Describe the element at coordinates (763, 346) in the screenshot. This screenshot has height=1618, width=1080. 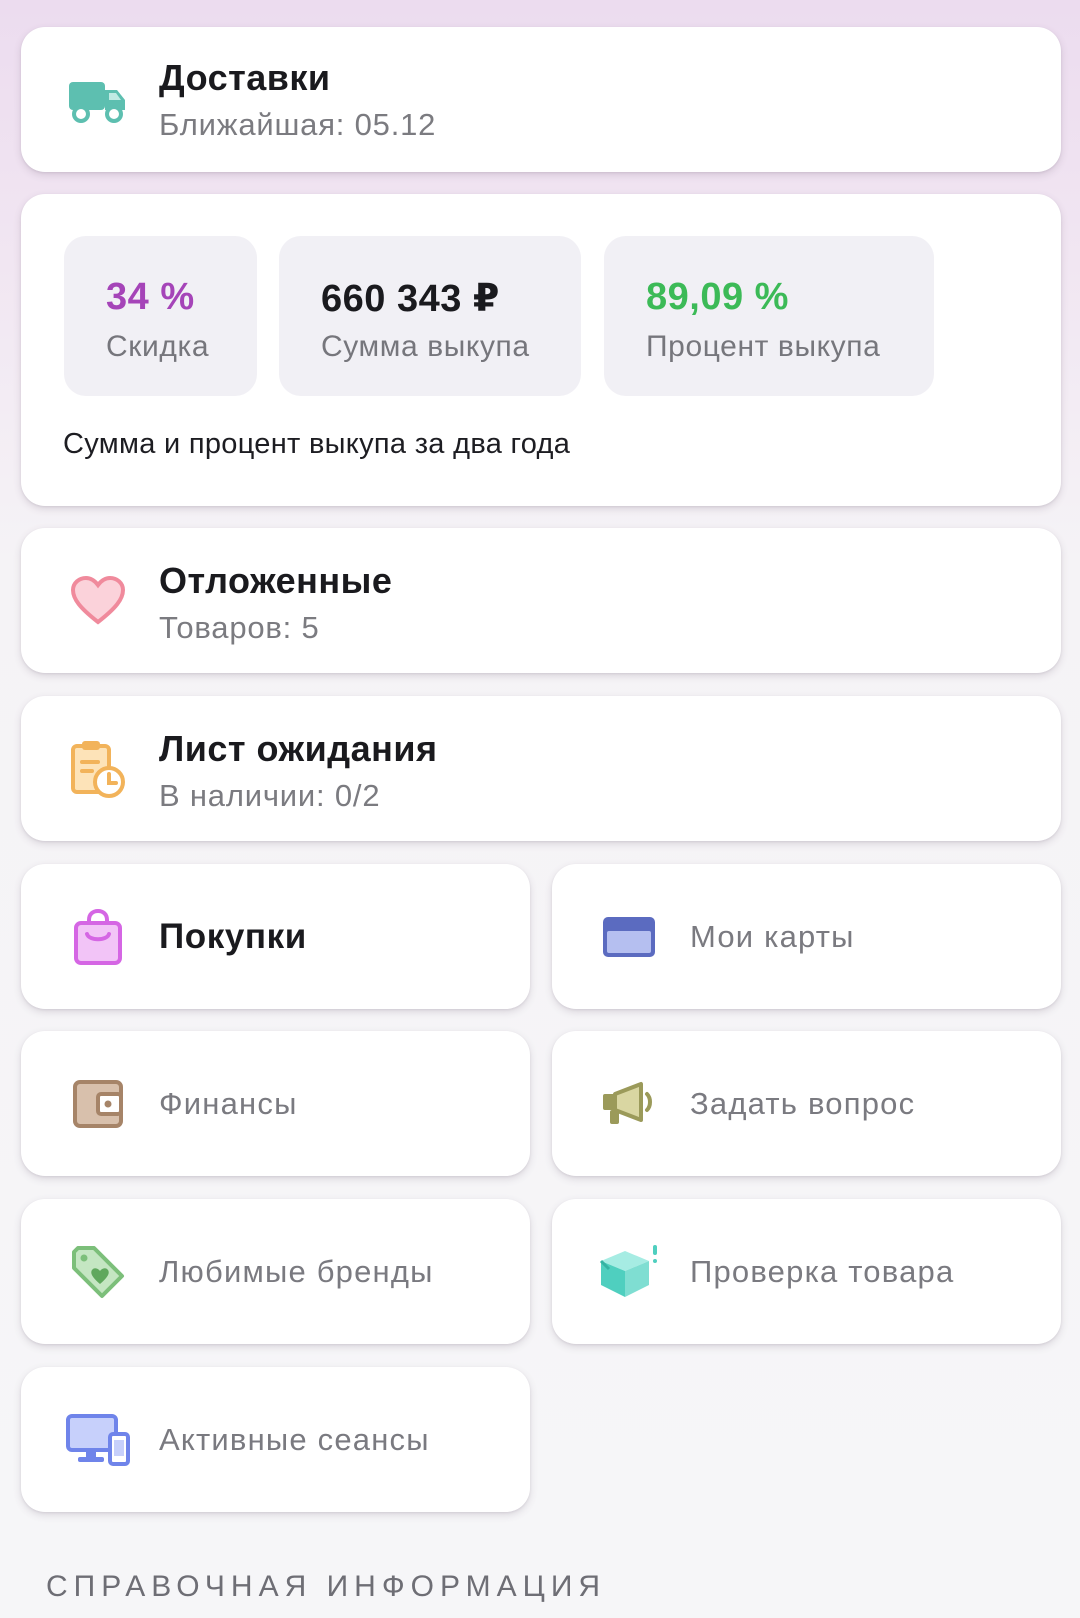
I see `purchase-percent-label: Процент выкупа` at that location.